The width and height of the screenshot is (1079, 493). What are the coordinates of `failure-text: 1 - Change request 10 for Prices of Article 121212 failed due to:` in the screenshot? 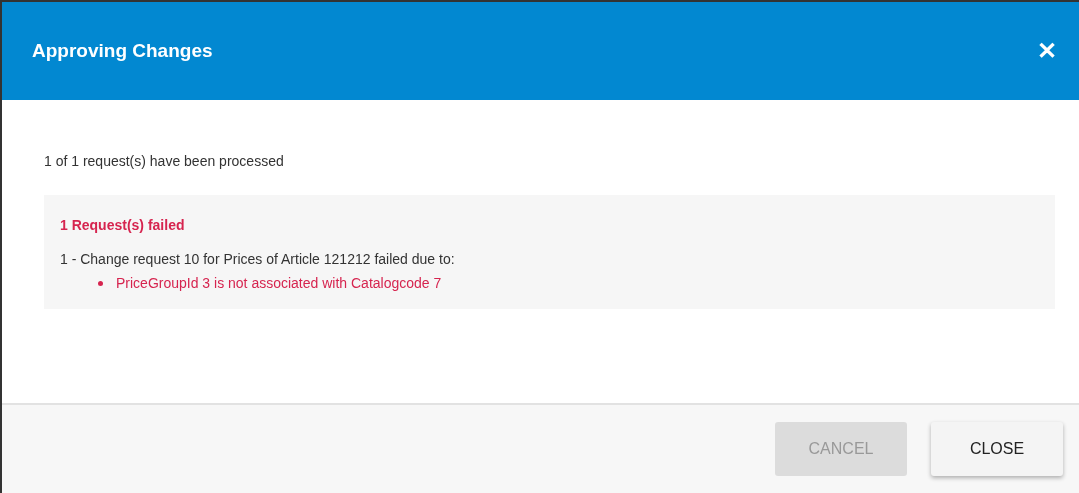 It's located at (258, 259).